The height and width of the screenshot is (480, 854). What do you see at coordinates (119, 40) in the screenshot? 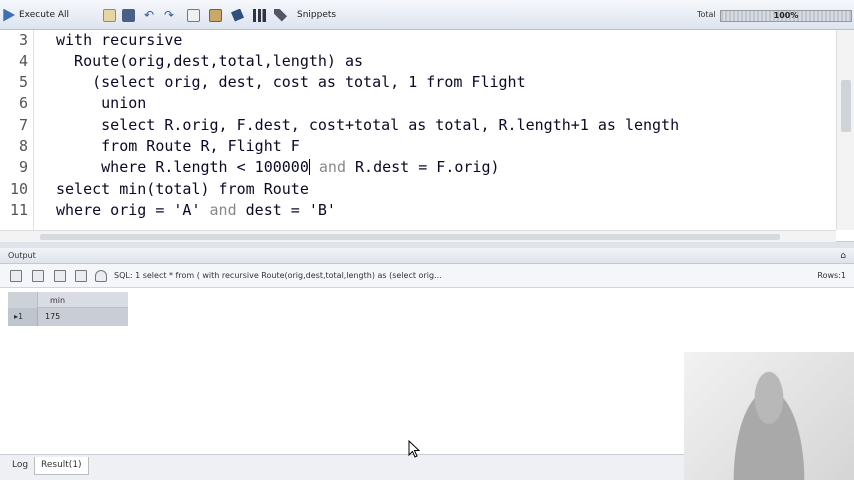
I see `code-line: with recursive` at bounding box center [119, 40].